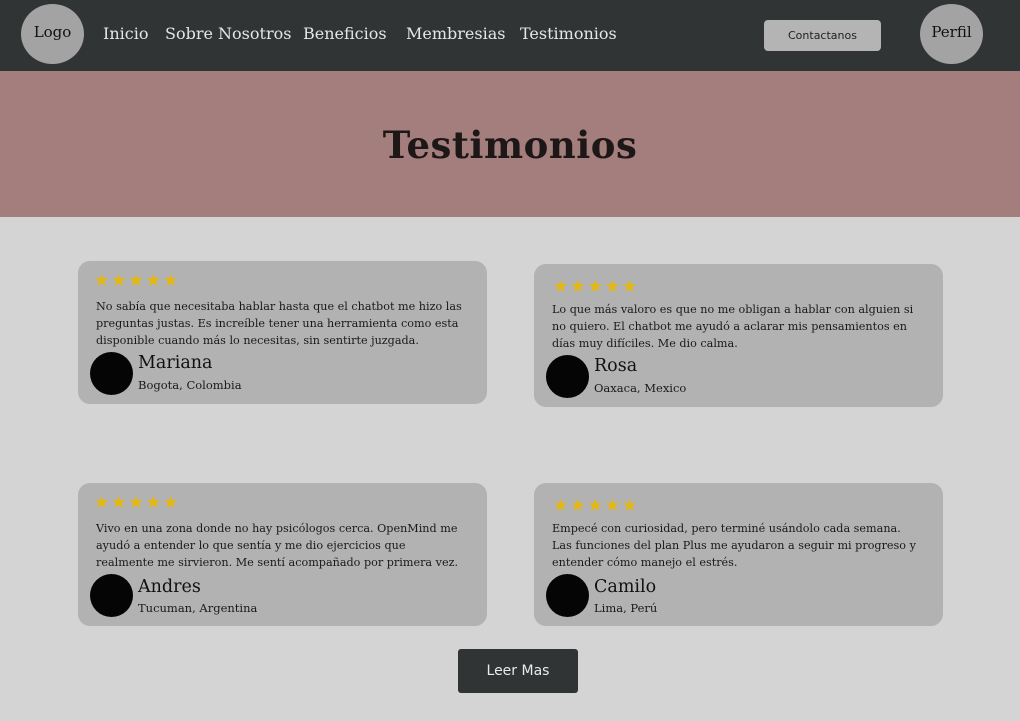 This screenshot has height=721, width=1020. I want to click on nav-item-inicio: Inicio, so click(125, 33).